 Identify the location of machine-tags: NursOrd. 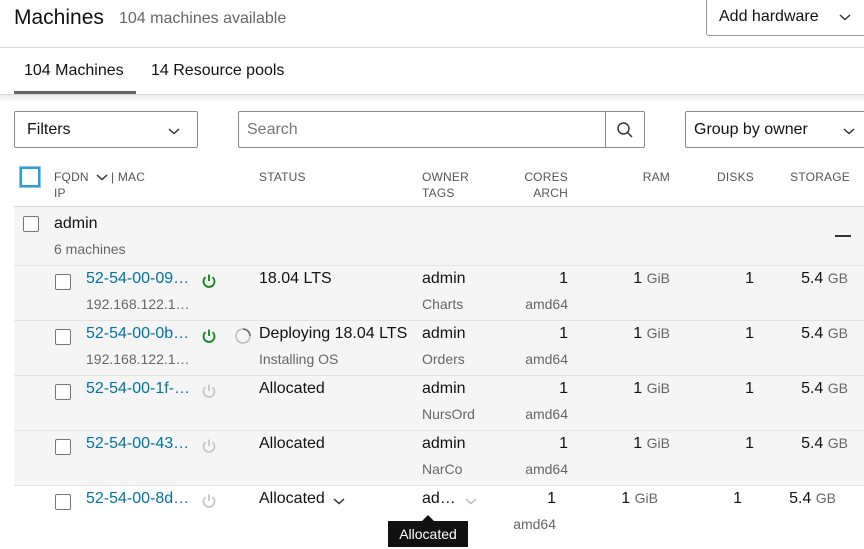
(448, 414).